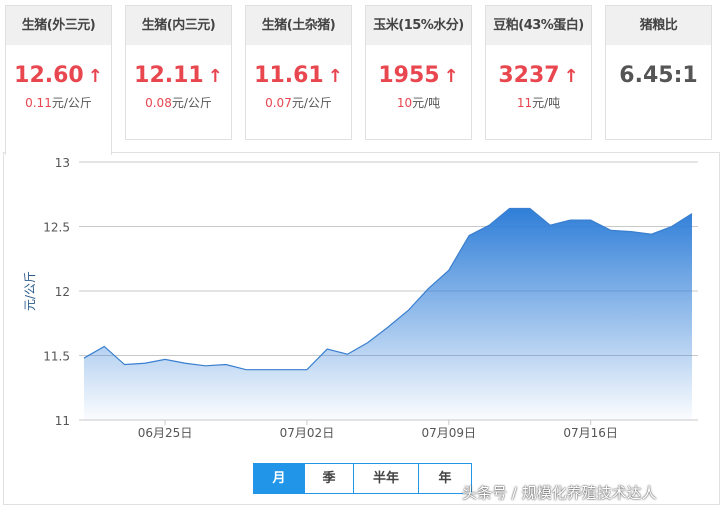 The width and height of the screenshot is (722, 510). I want to click on x-tick-label: 06月25日, so click(165, 433).